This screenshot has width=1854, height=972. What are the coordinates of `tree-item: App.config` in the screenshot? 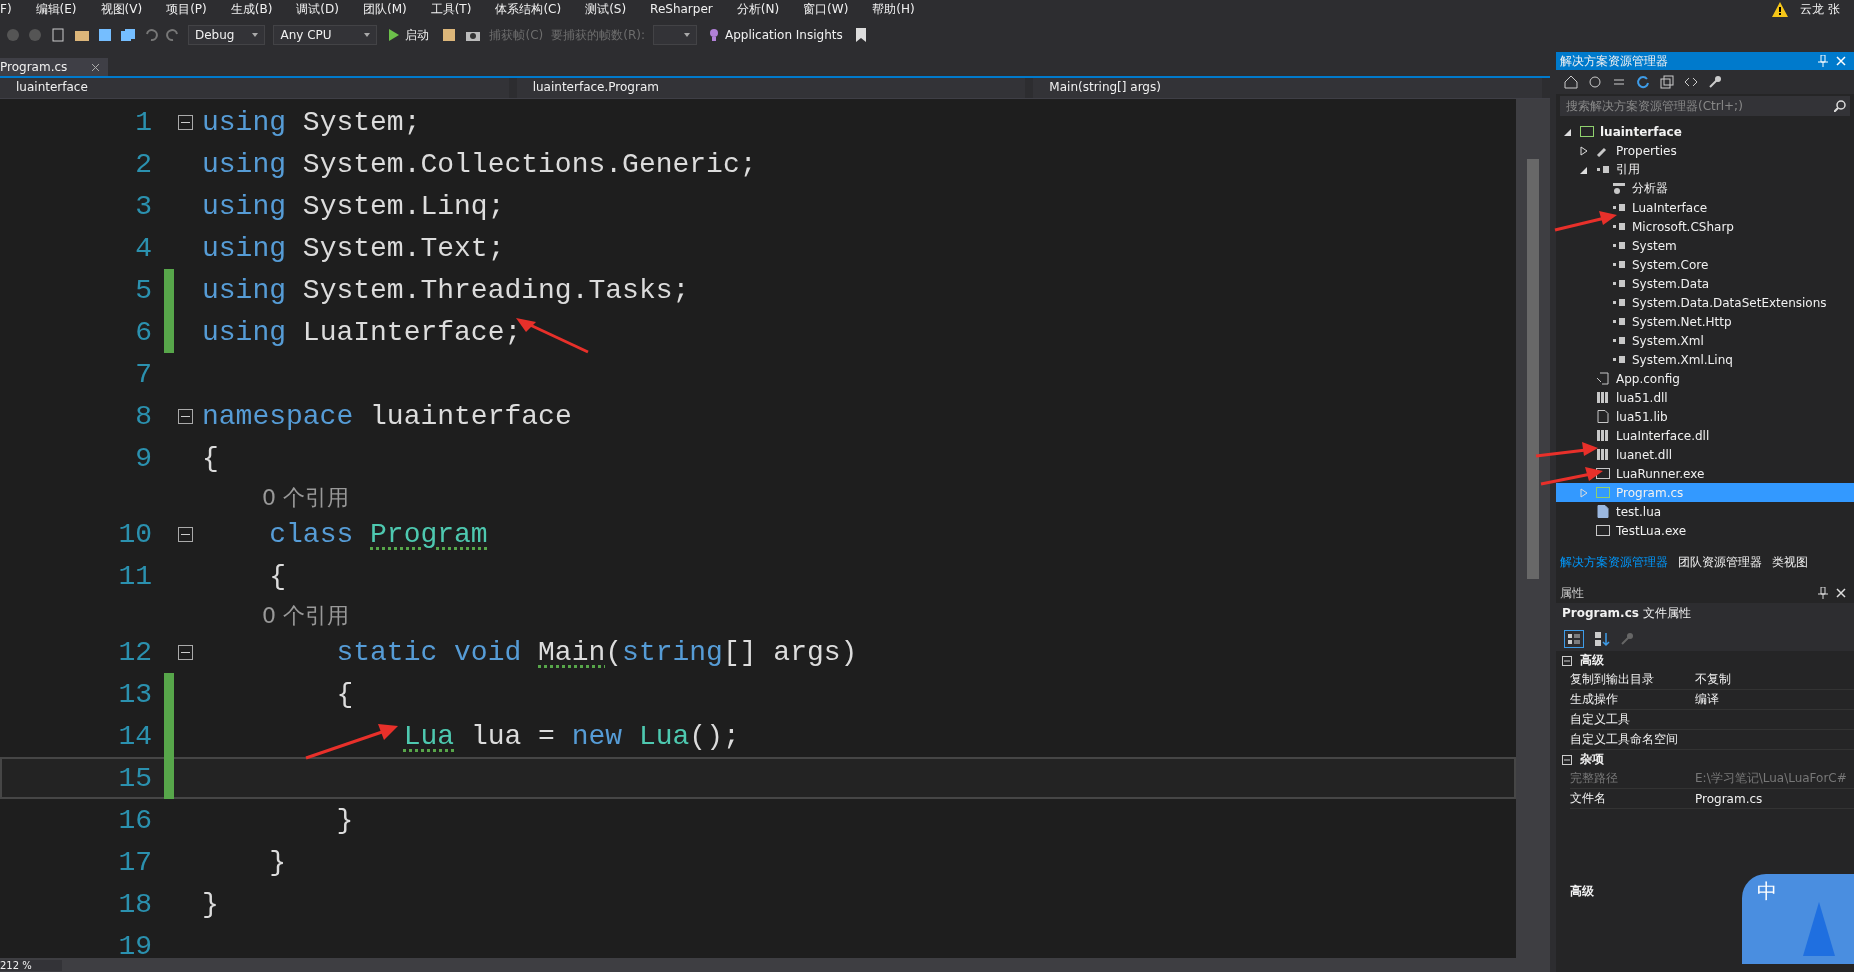 It's located at (1705, 378).